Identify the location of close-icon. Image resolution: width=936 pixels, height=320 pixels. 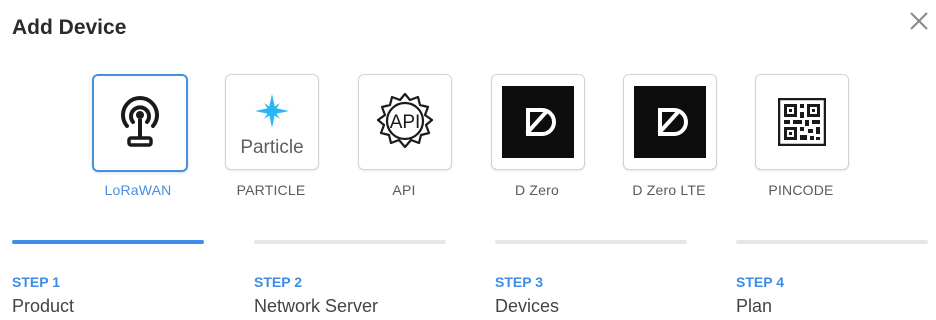
(919, 21).